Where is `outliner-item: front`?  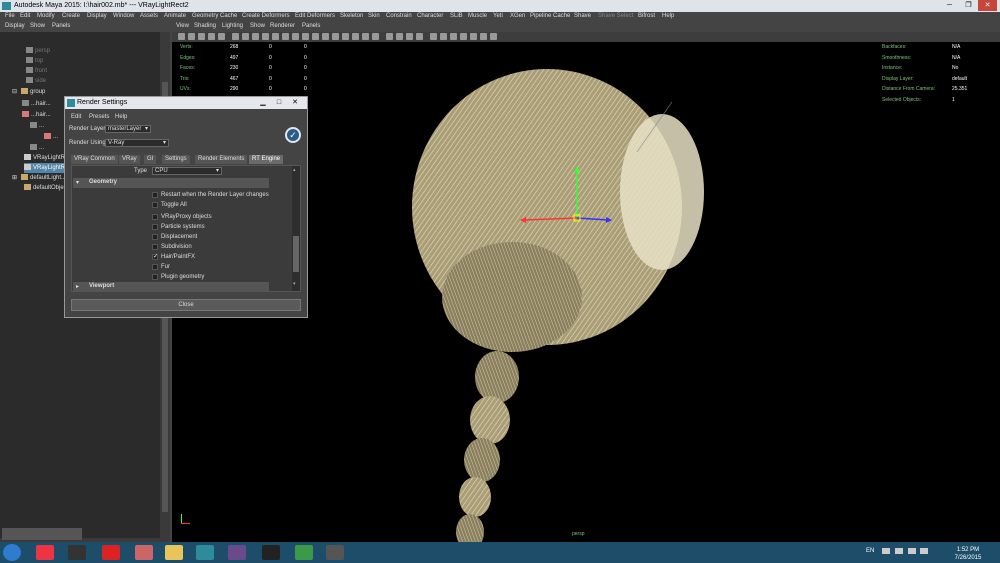
outliner-item: front is located at coordinates (36, 71).